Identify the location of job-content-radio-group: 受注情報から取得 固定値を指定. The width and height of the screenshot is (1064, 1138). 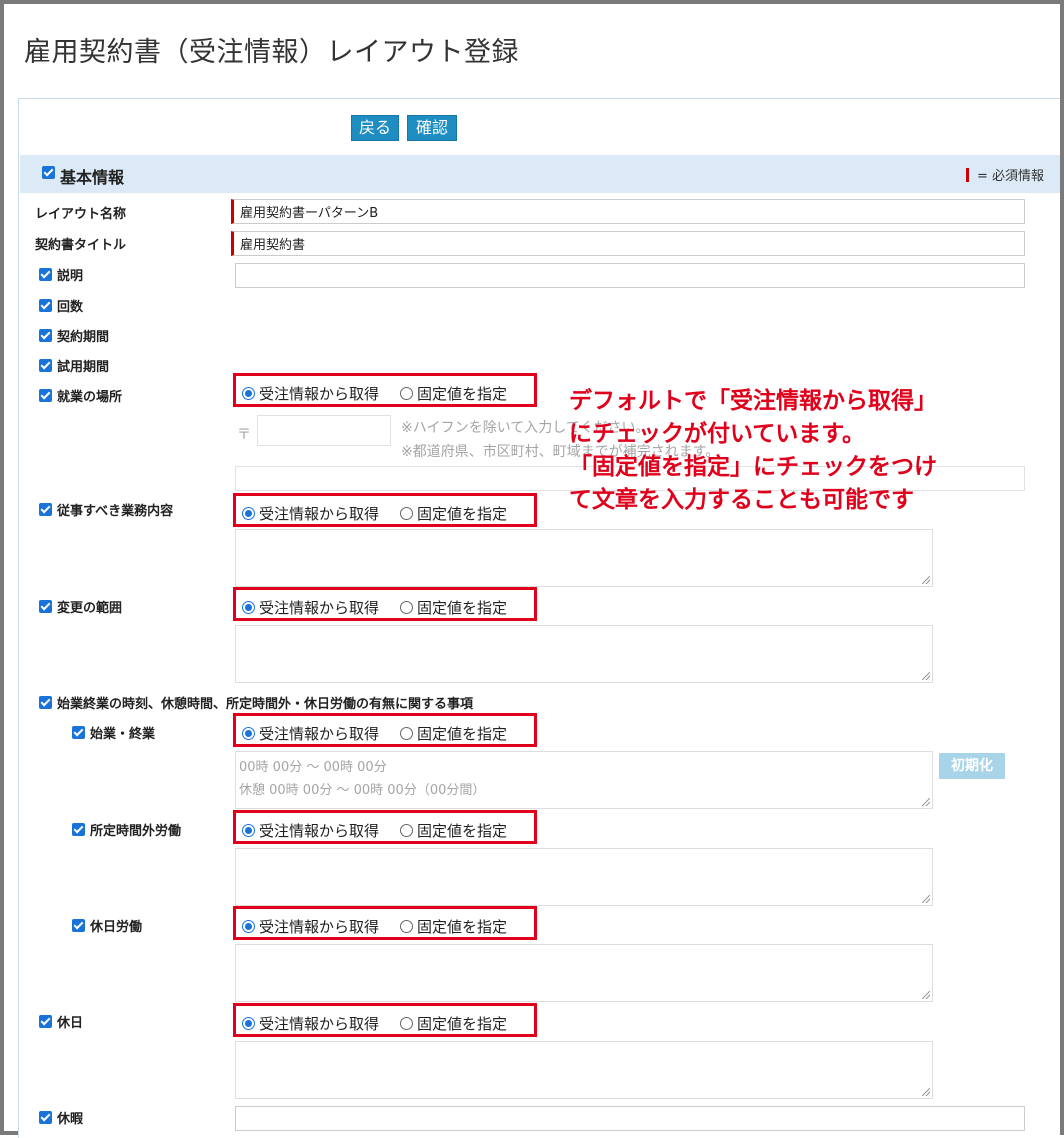
(385, 510).